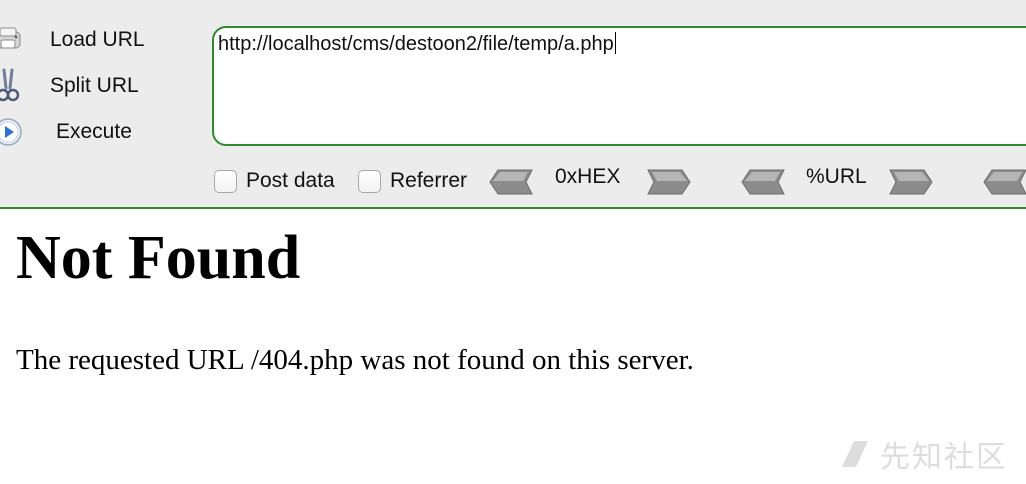 This screenshot has width=1026, height=484. What do you see at coordinates (290, 180) in the screenshot?
I see `post-data-label: Post data` at bounding box center [290, 180].